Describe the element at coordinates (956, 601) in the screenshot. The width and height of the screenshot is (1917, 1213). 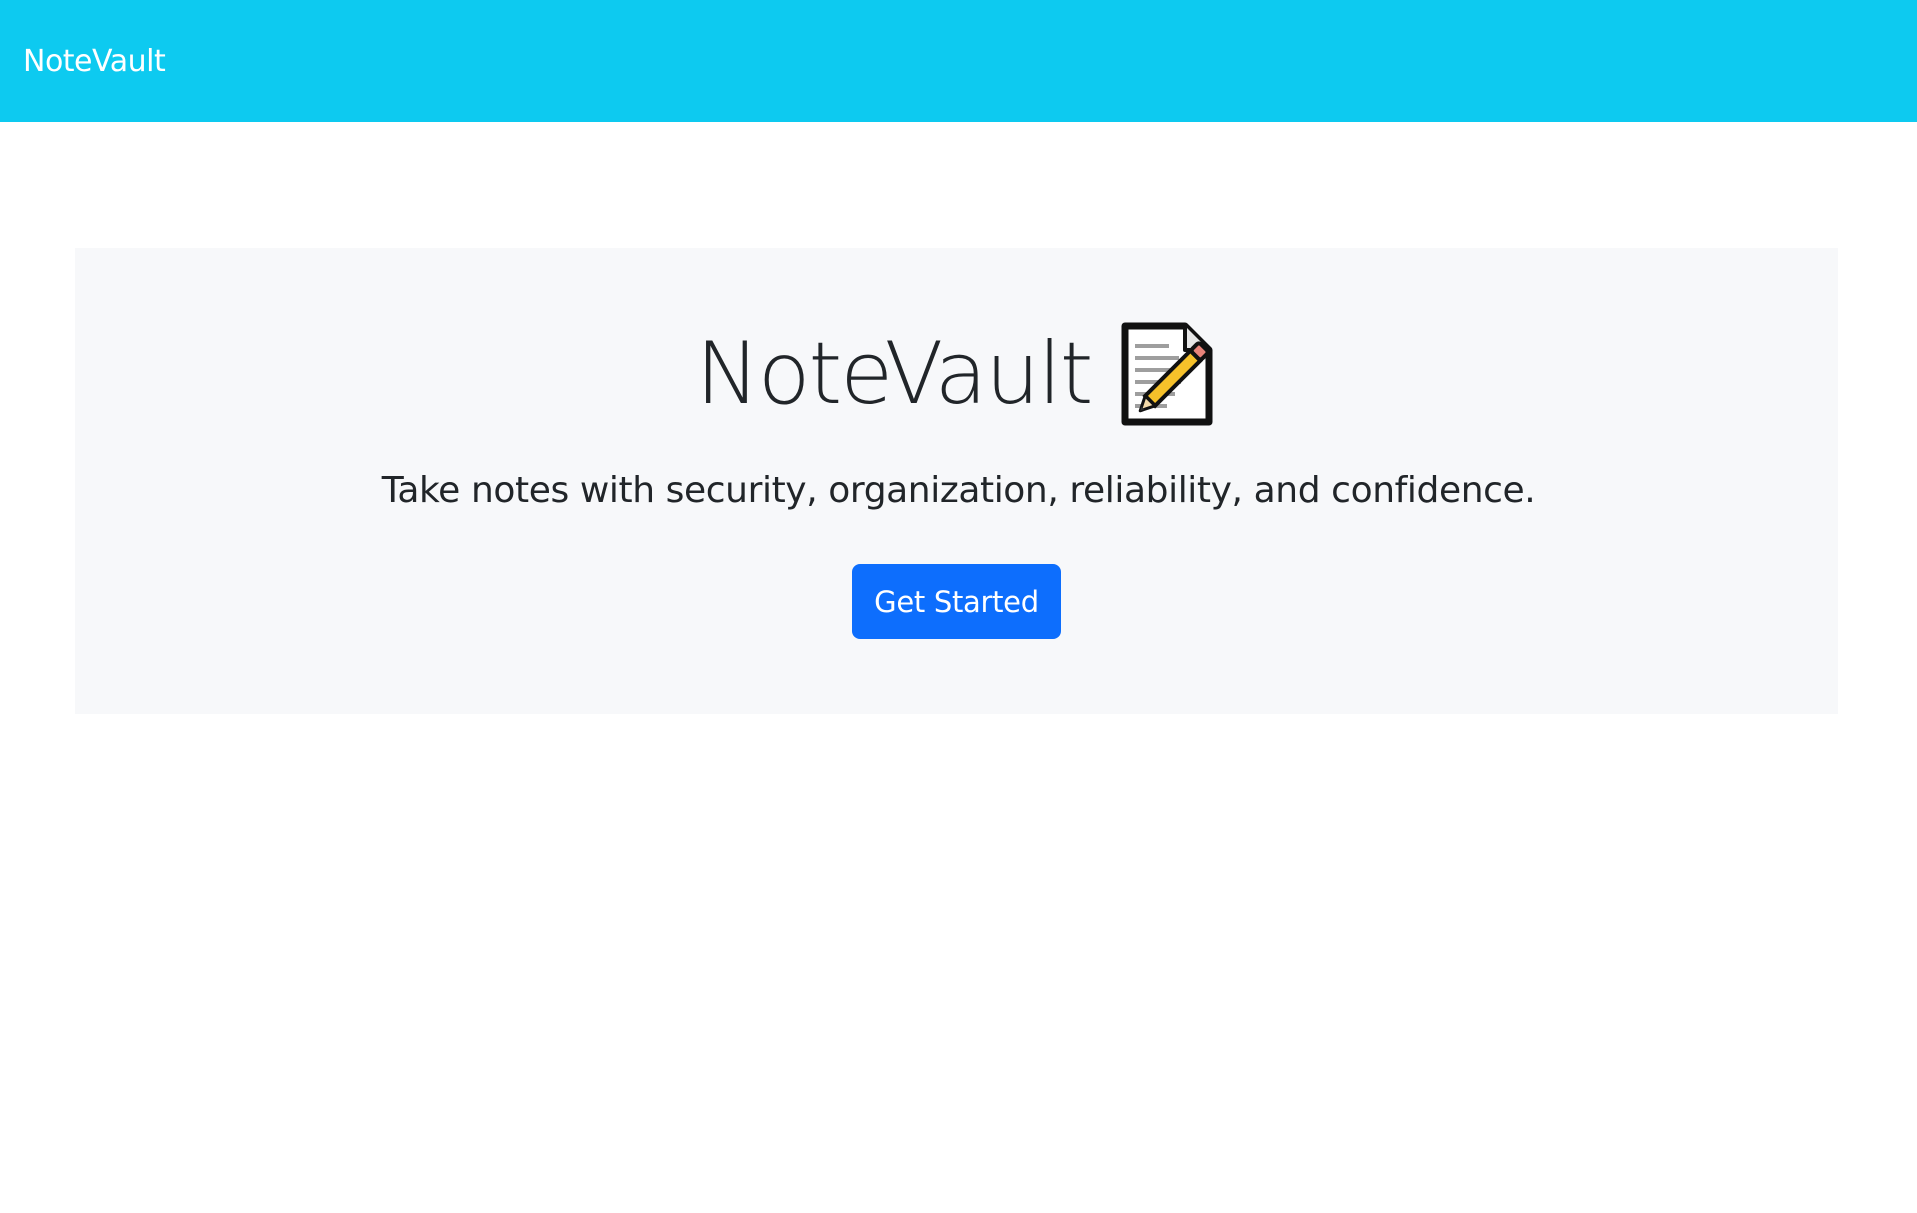
I see `get-started-button: Get Started` at that location.